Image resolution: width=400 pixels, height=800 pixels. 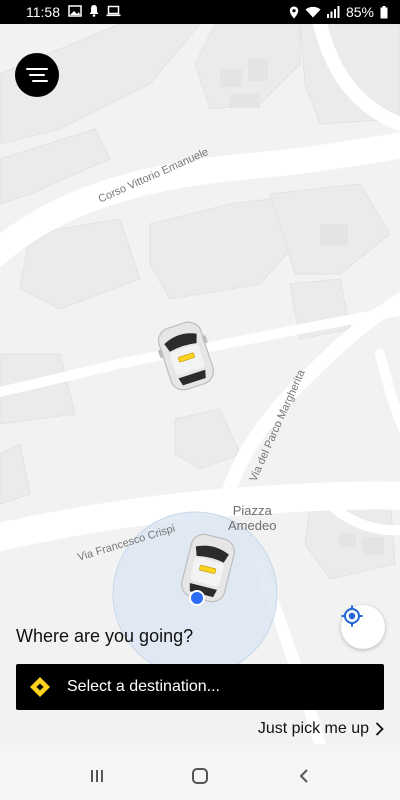 I want to click on home-button, so click(x=200, y=776).